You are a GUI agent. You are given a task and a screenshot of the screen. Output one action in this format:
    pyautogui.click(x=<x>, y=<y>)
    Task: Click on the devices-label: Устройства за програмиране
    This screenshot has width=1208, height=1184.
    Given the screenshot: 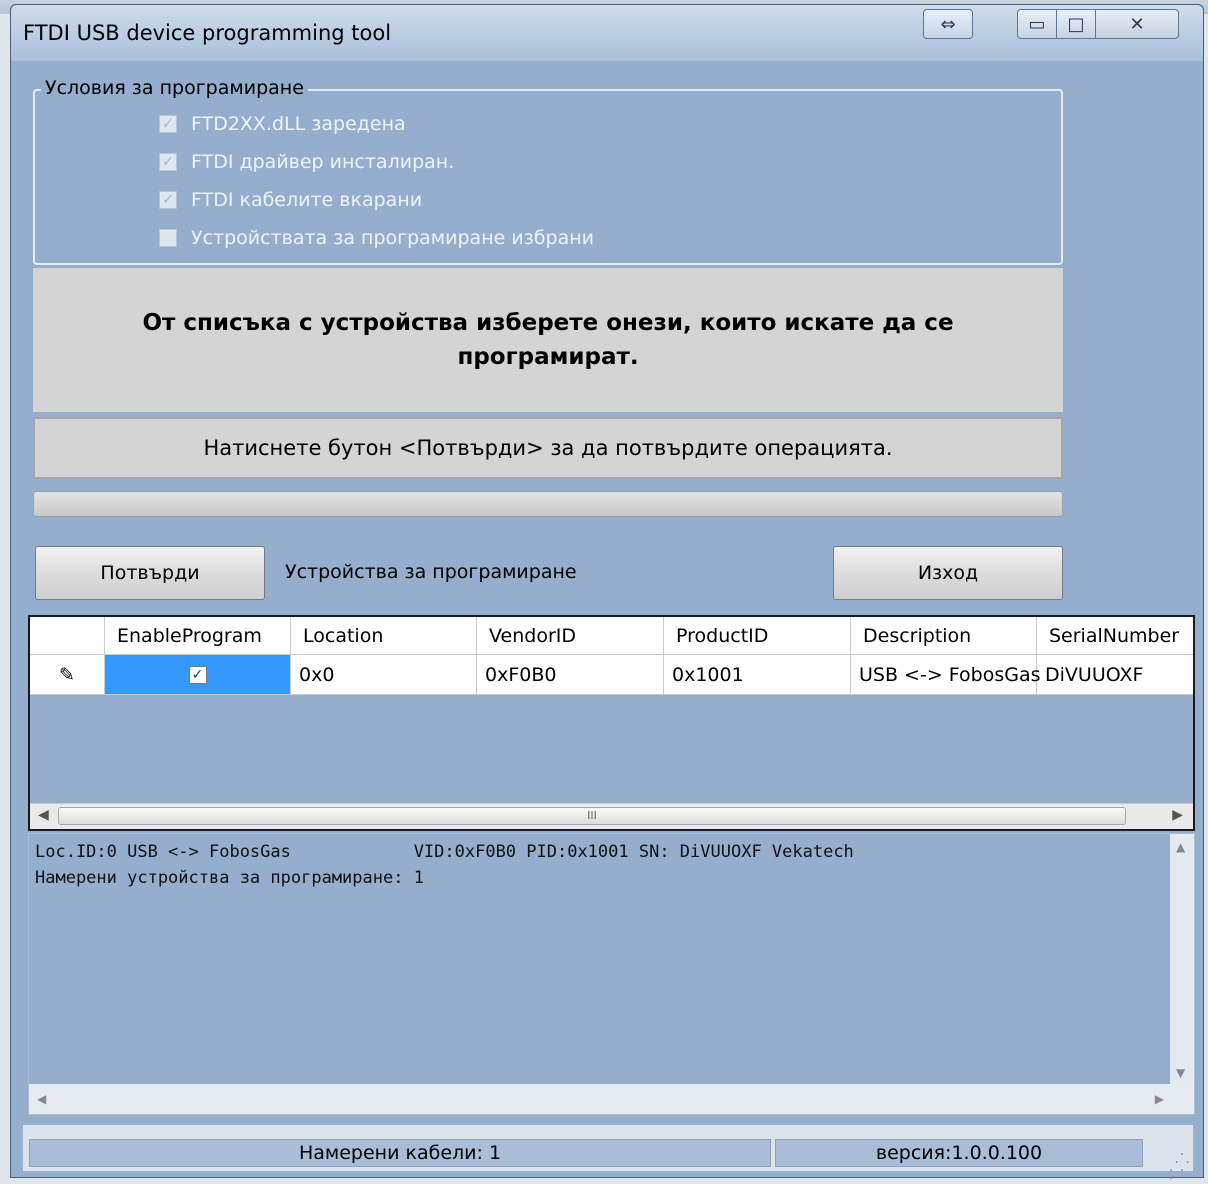 What is the action you would take?
    pyautogui.click(x=431, y=572)
    